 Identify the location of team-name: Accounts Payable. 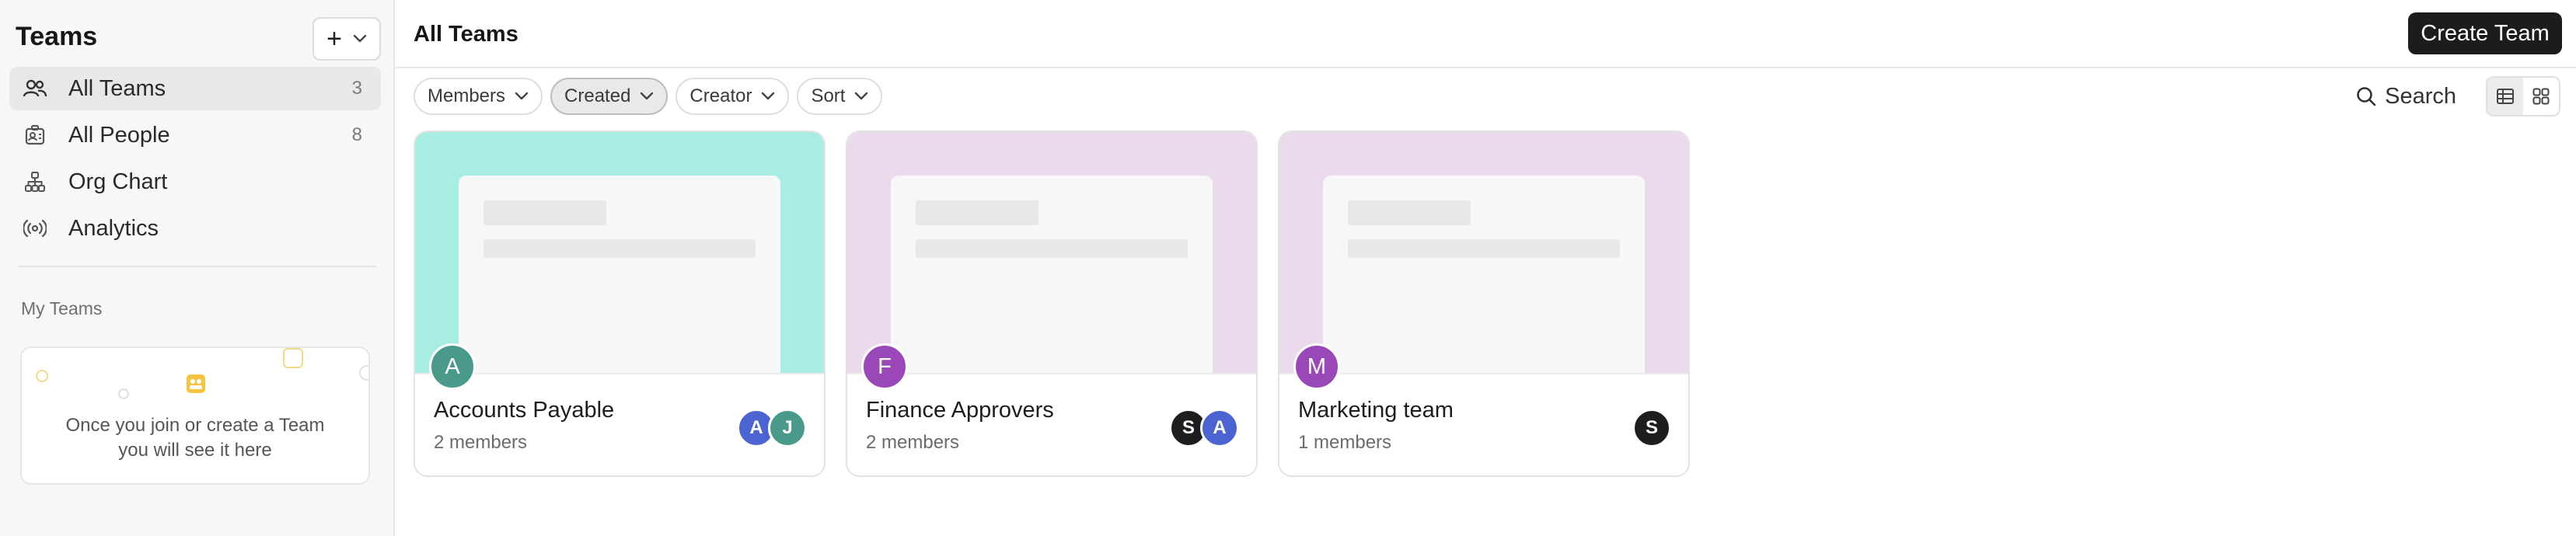
(525, 410).